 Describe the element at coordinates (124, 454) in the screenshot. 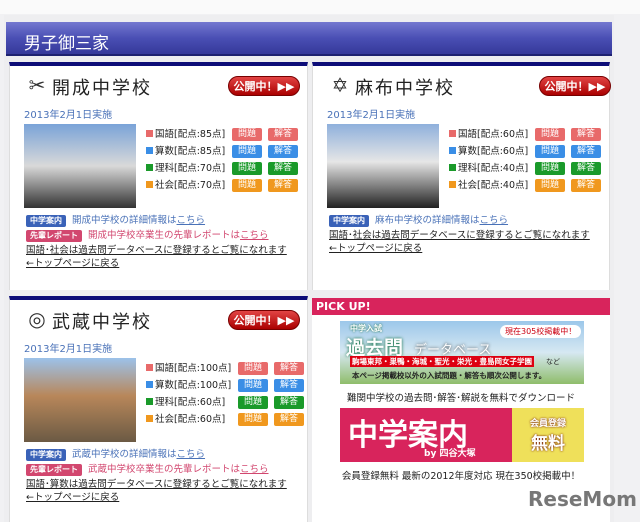

I see `info-text: 武蔵中学校の詳細情報は` at that location.